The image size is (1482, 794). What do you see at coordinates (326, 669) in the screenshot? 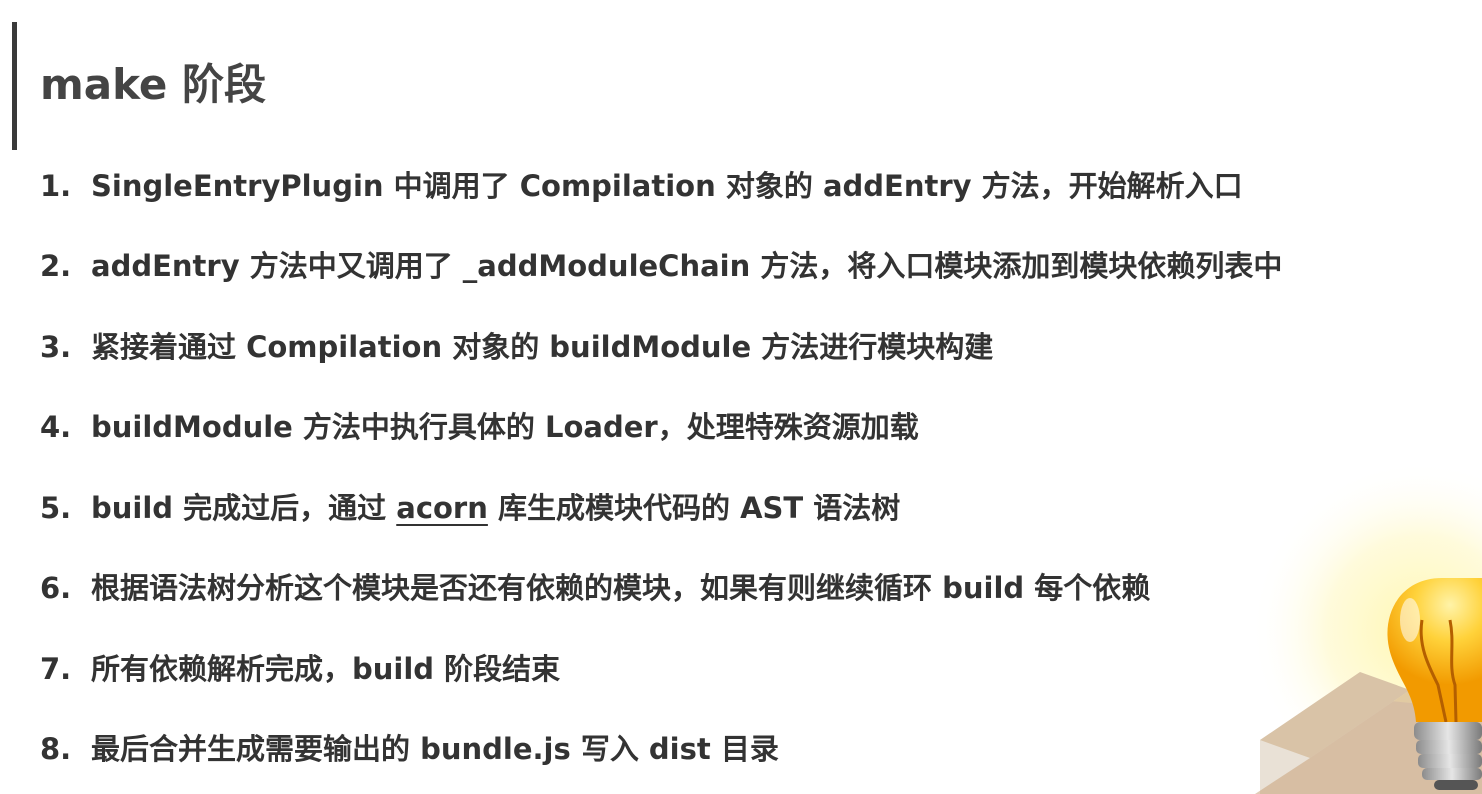
I see `step-text: 所有依赖解析完成，build 阶段结束` at bounding box center [326, 669].